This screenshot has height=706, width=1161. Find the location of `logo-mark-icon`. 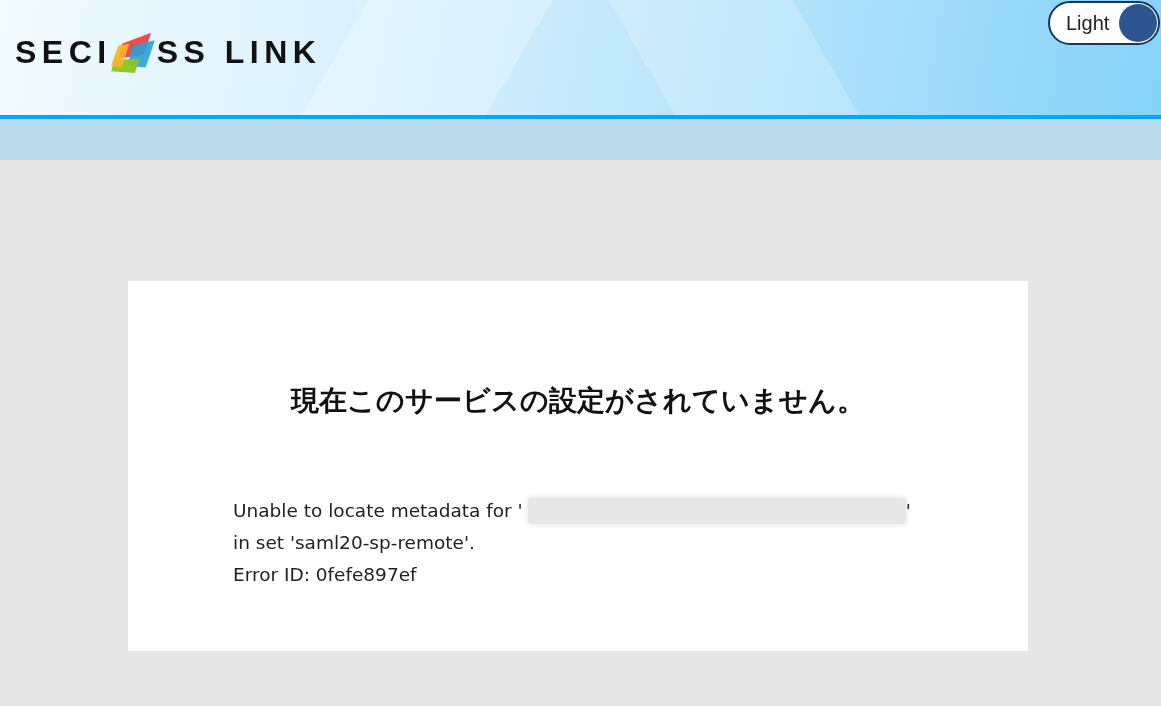

logo-mark-icon is located at coordinates (131, 52).